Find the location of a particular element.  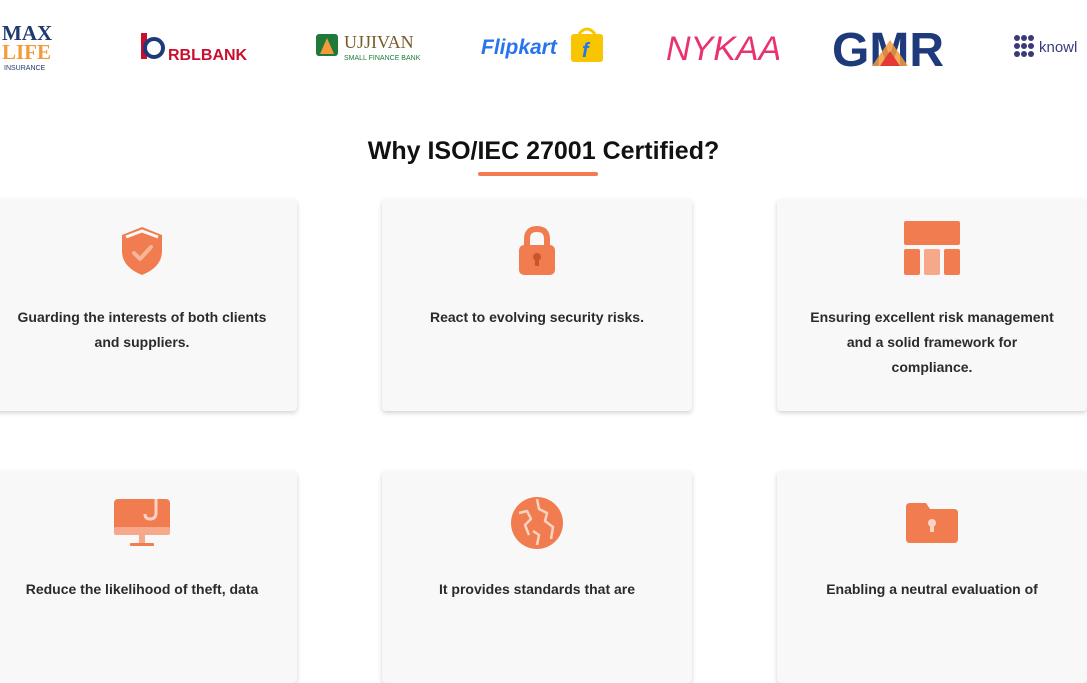

nykaa-logo: NYKAA is located at coordinates (722, 49).